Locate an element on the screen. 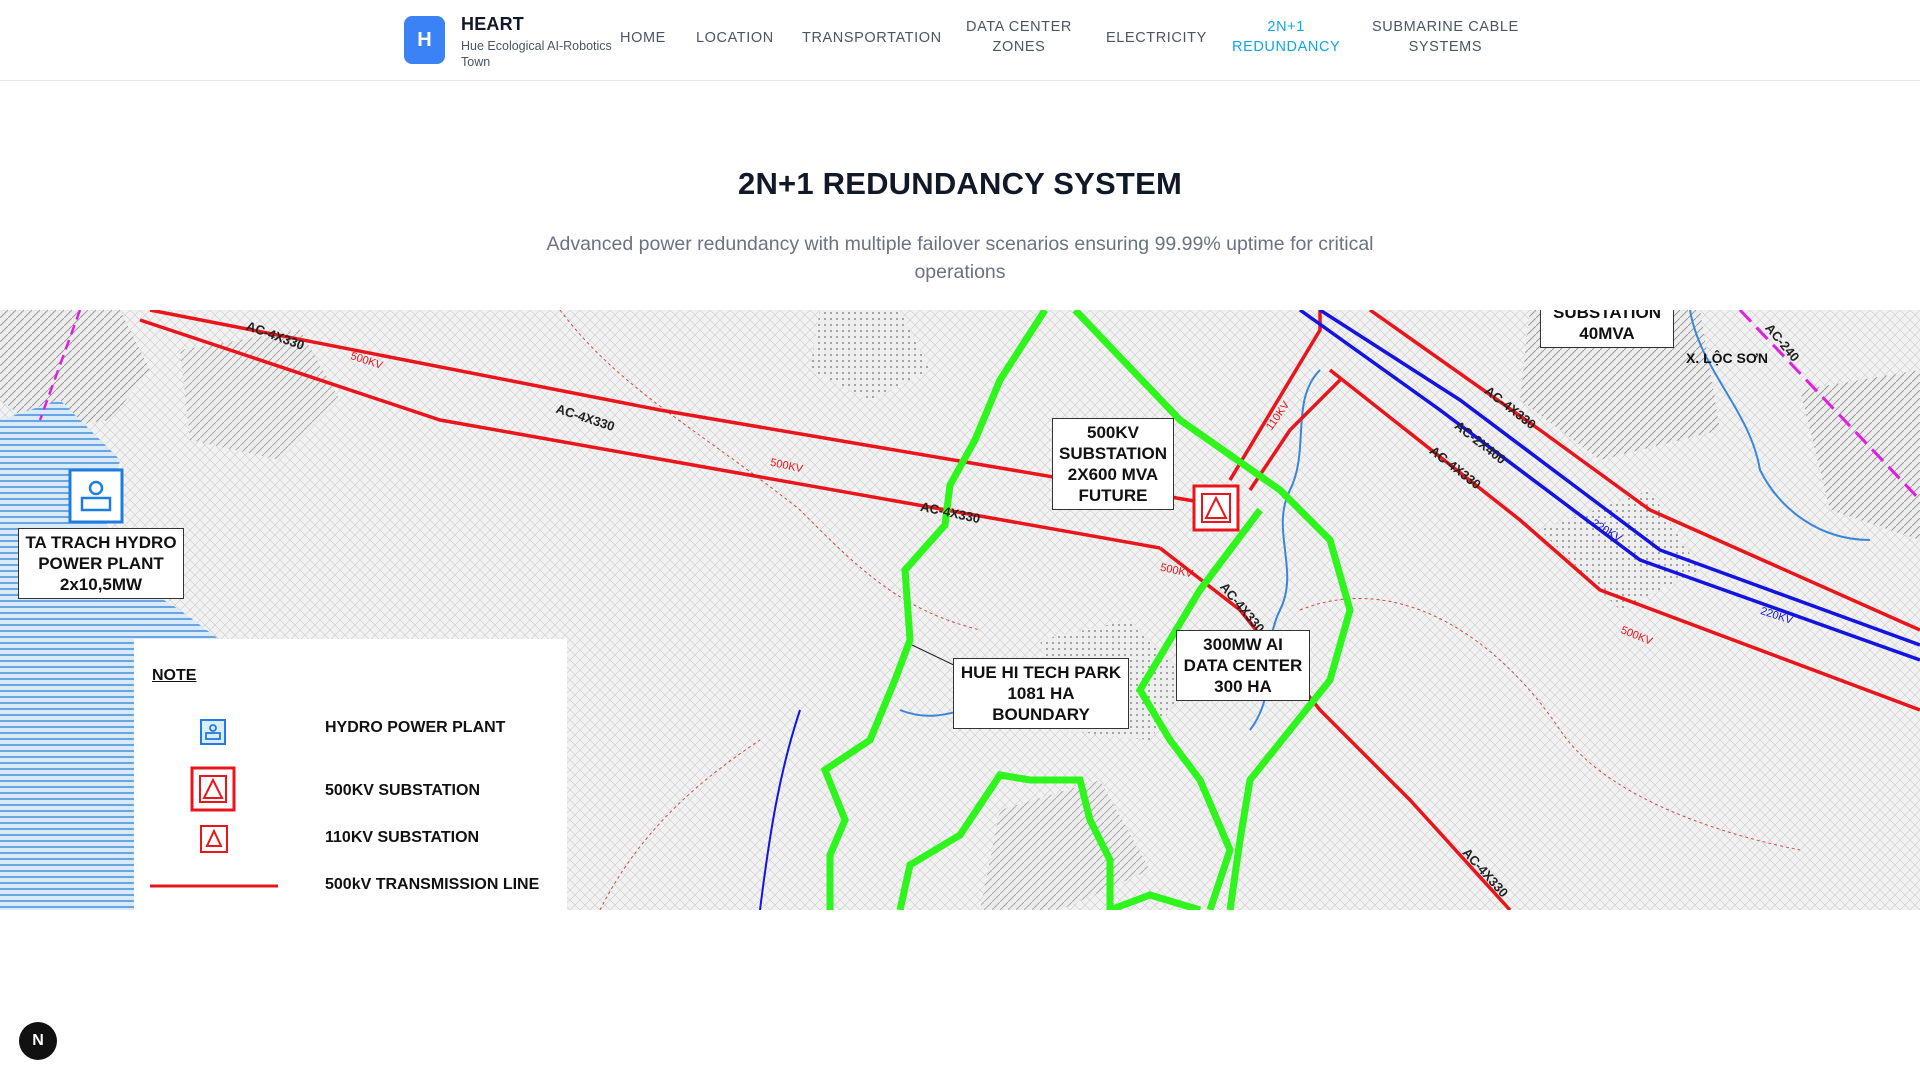 The width and height of the screenshot is (1920, 1080). legend-item-500kv-substation: 500KV SUBSTATION is located at coordinates (402, 790).